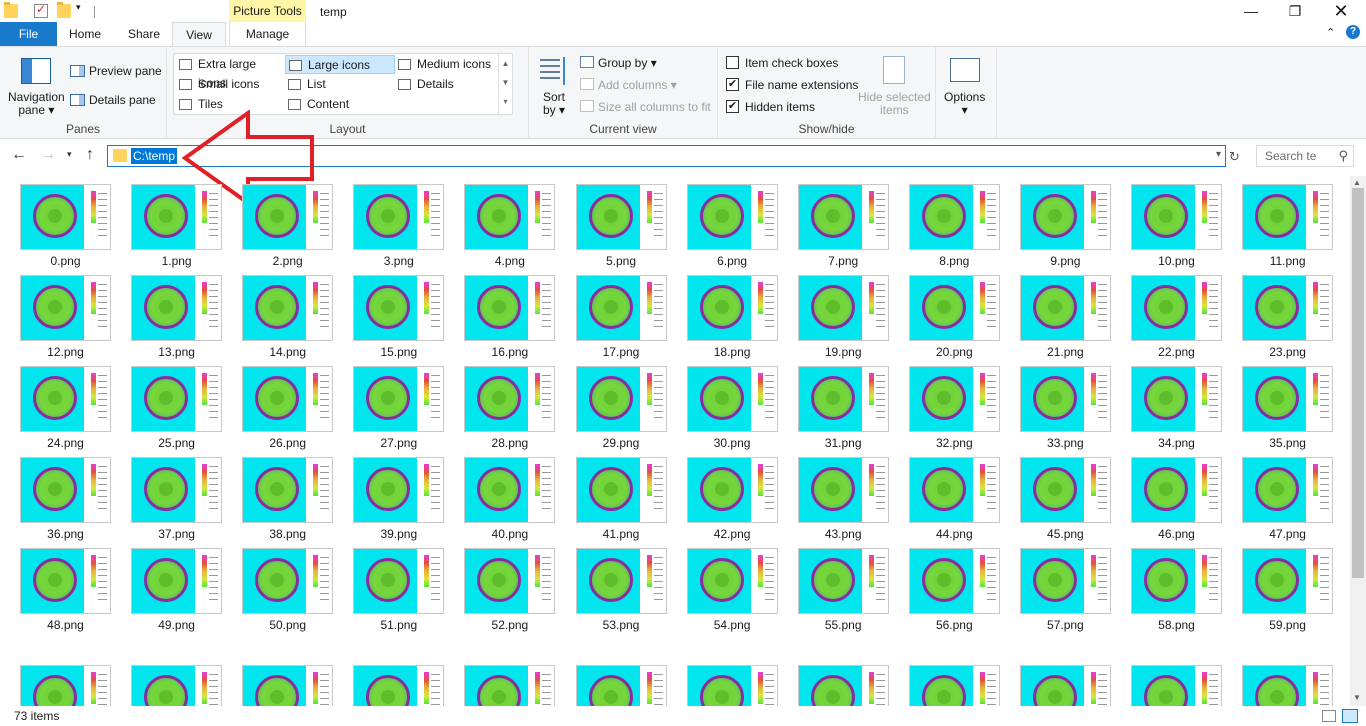 The width and height of the screenshot is (1366, 726). What do you see at coordinates (509, 625) in the screenshot?
I see `file-name: 52.png` at bounding box center [509, 625].